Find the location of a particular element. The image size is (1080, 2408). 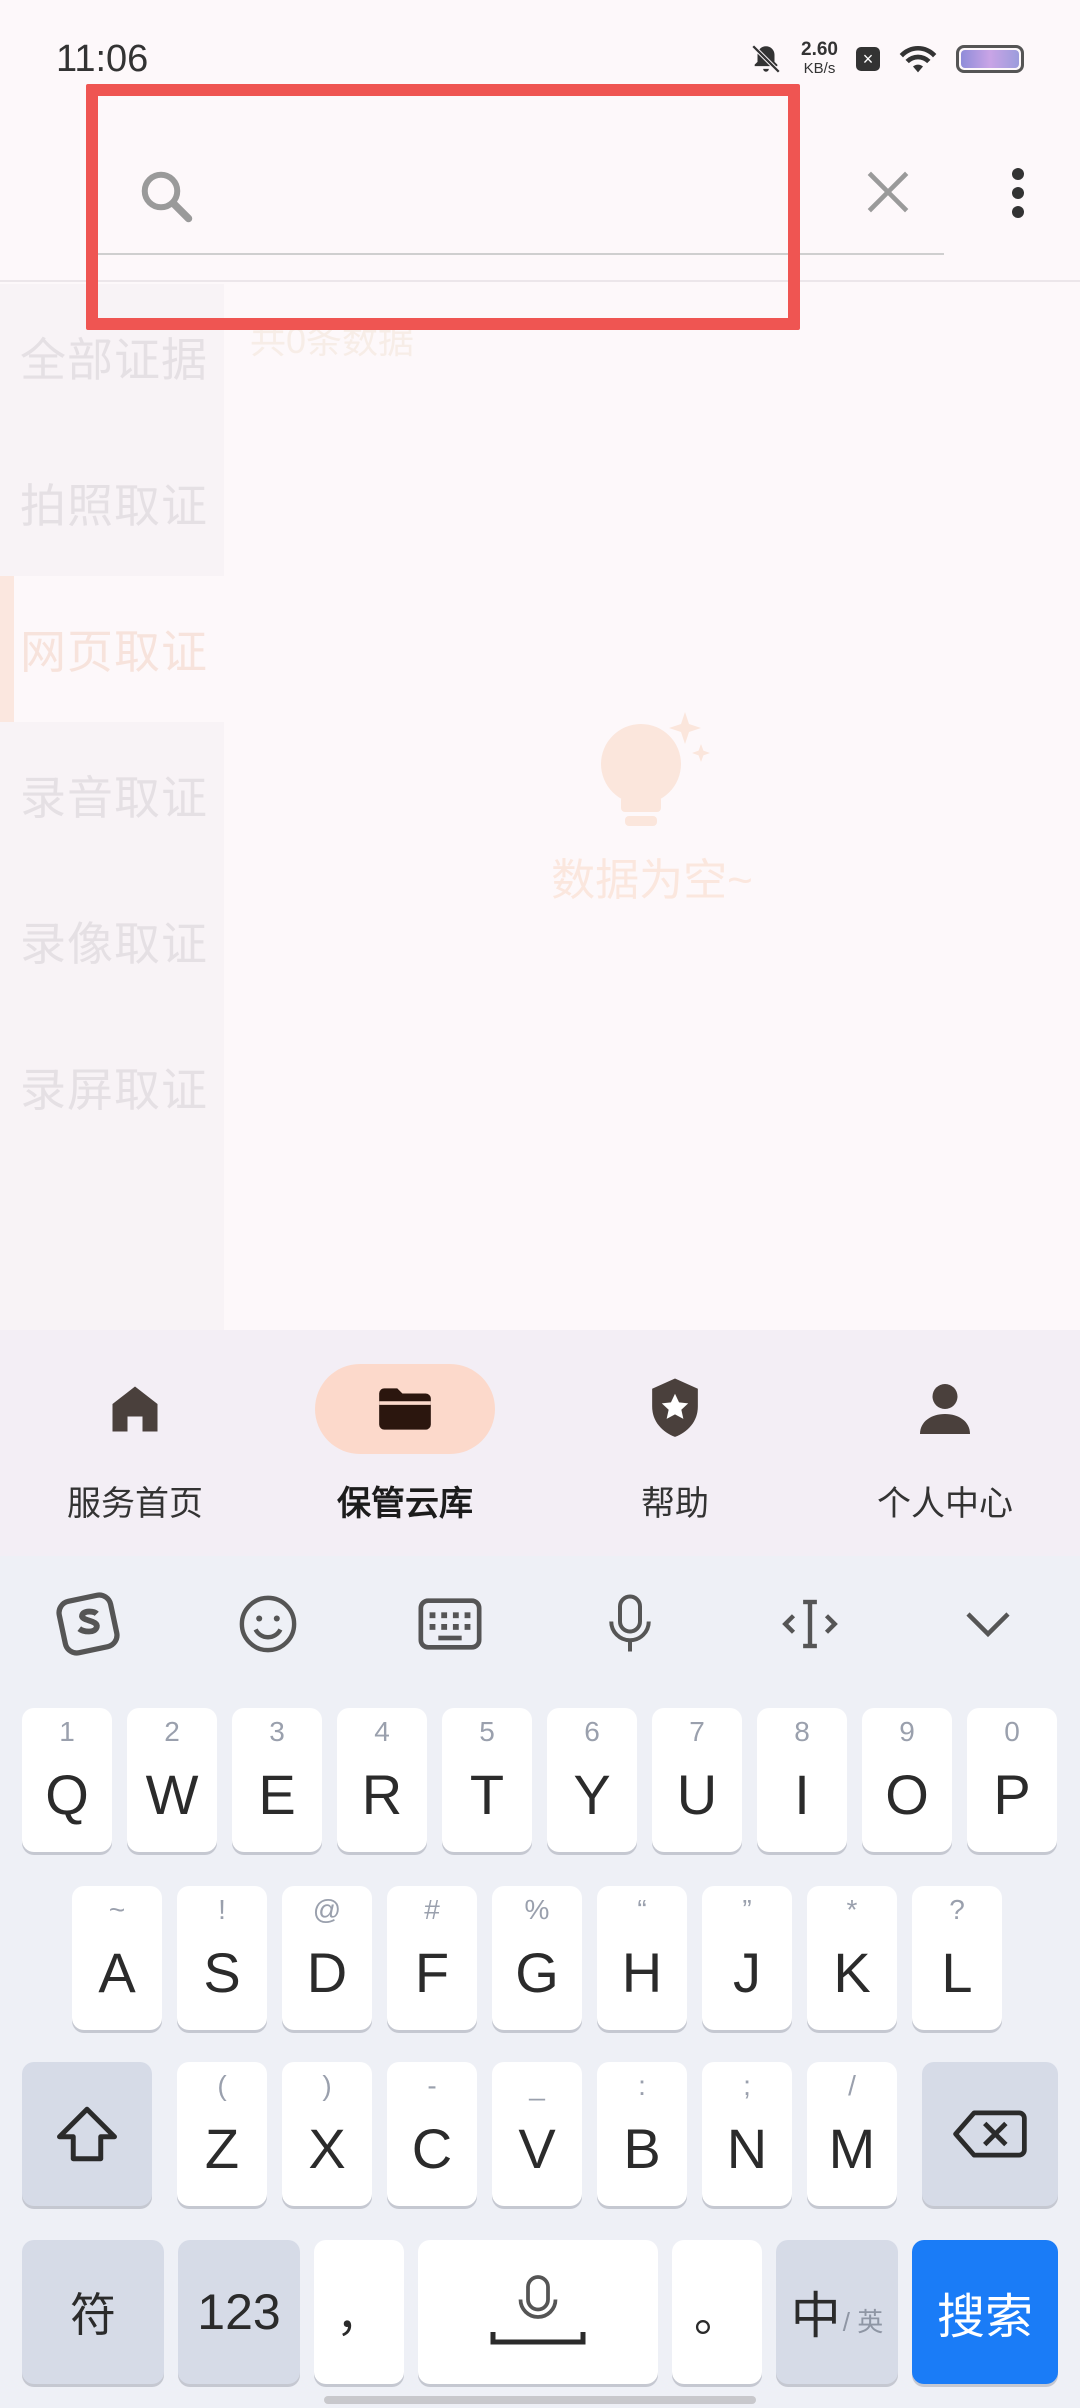

nav-item-web-evidence: 网页取证 is located at coordinates (112, 649).